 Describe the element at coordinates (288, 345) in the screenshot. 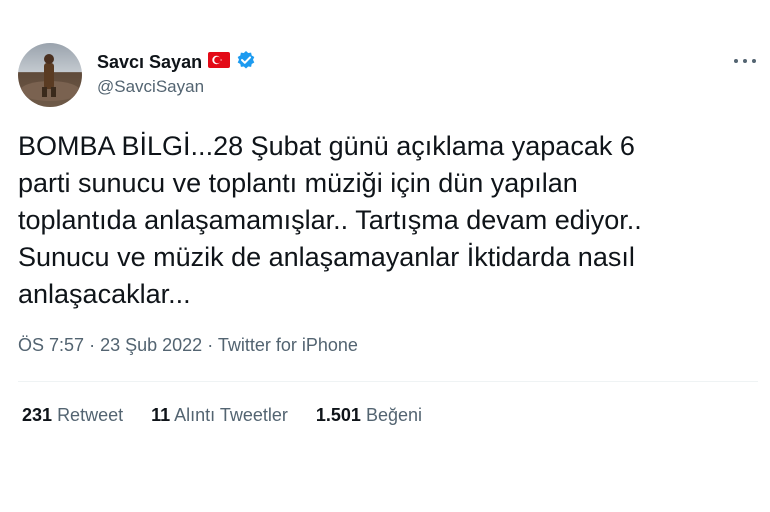

I see `tweet-source: Twitter for iPhone` at that location.